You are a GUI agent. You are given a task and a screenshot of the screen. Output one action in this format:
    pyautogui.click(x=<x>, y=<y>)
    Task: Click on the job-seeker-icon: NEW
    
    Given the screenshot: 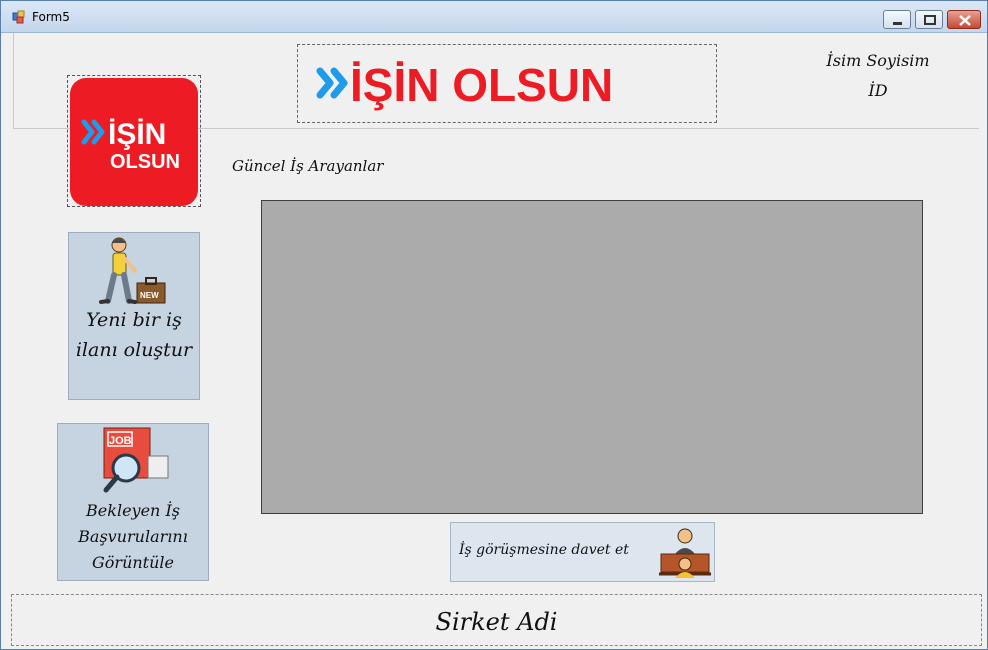 What is the action you would take?
    pyautogui.click(x=132, y=270)
    